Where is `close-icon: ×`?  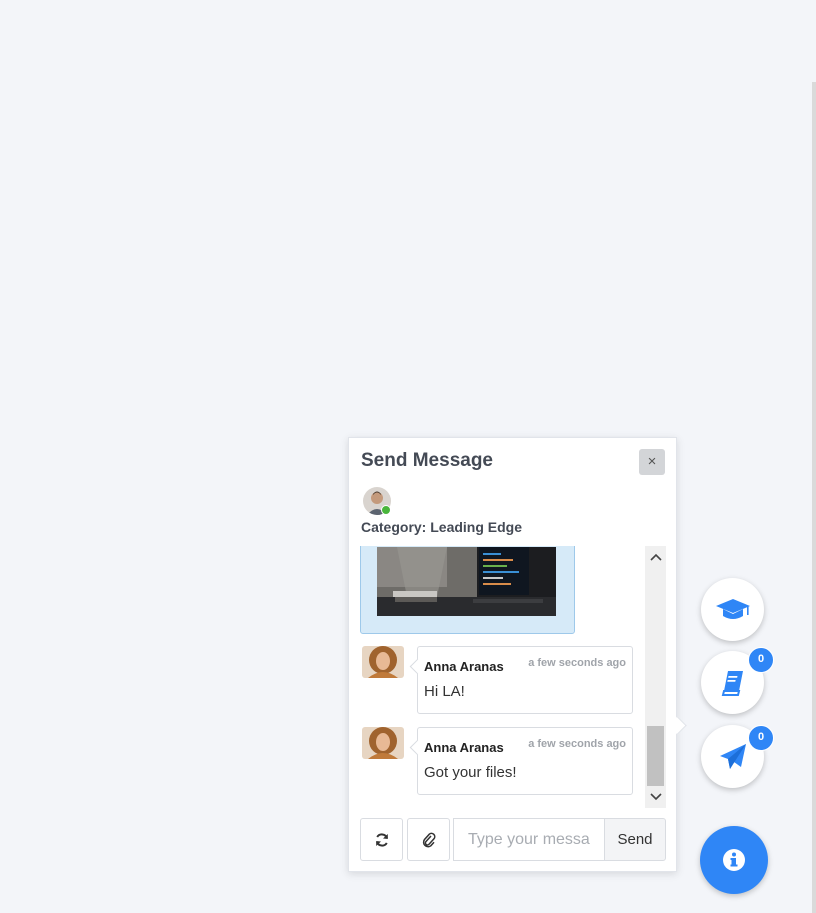
close-icon: × is located at coordinates (652, 461).